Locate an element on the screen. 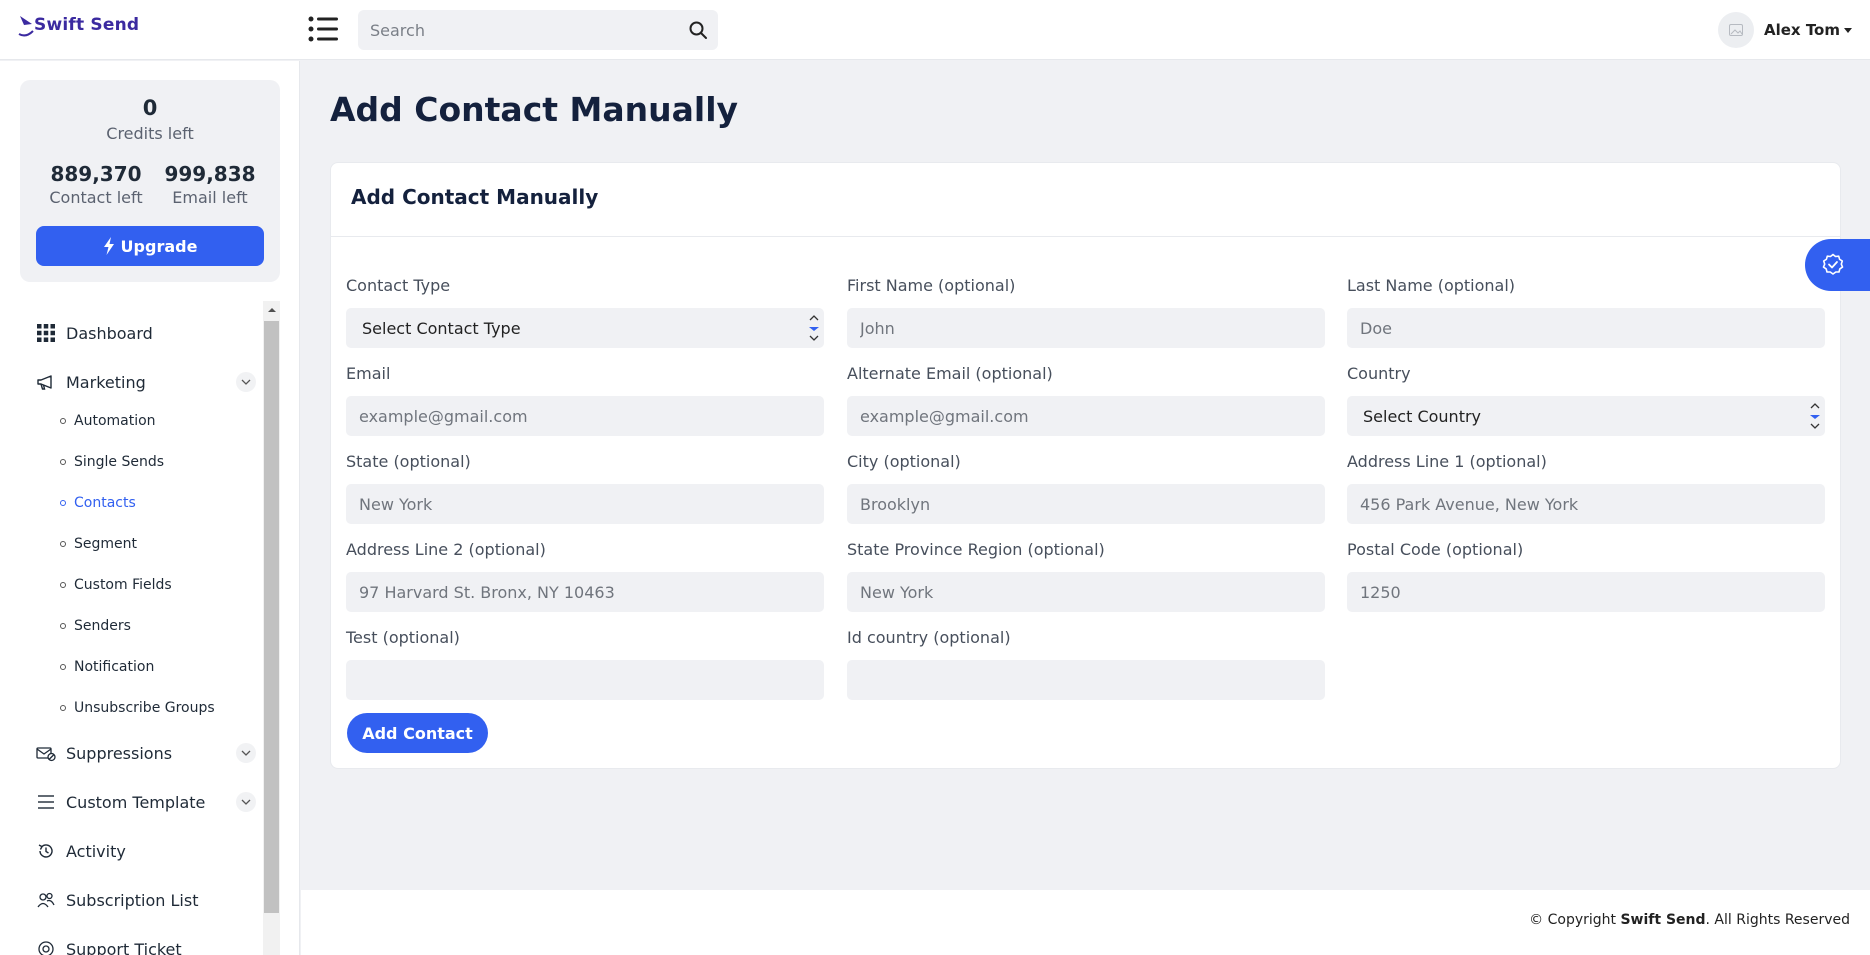  email-left-value: 999,838 is located at coordinates (210, 174).